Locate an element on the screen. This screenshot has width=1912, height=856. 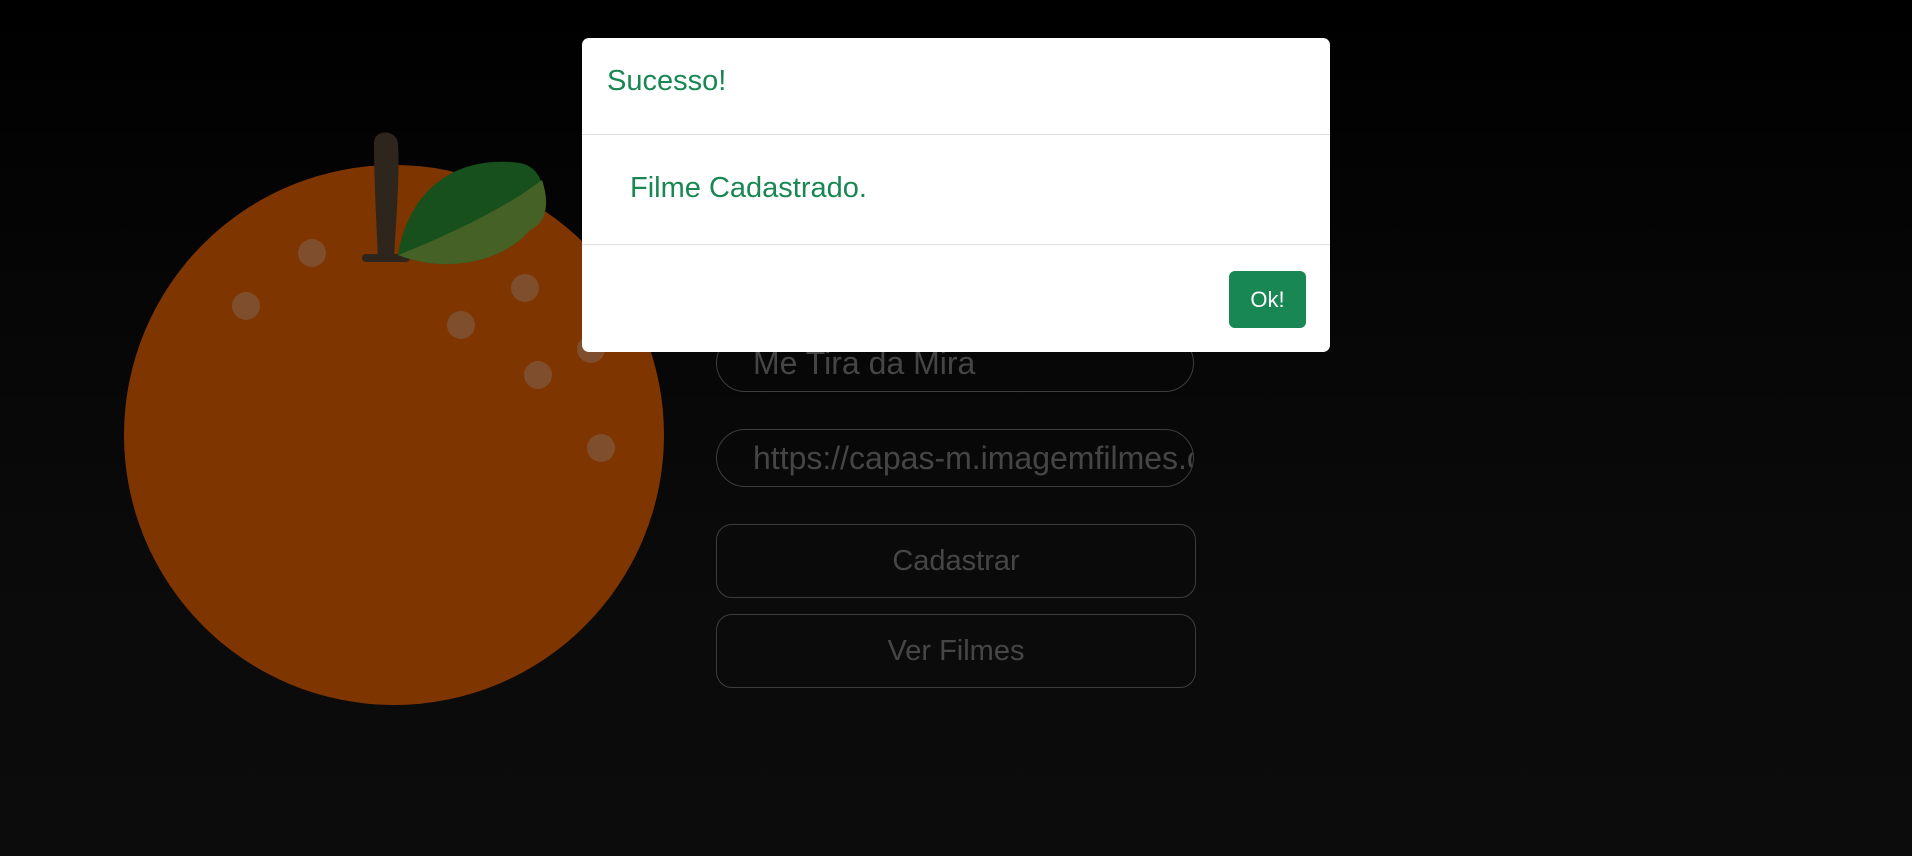
ok-button: Ok! is located at coordinates (1267, 299).